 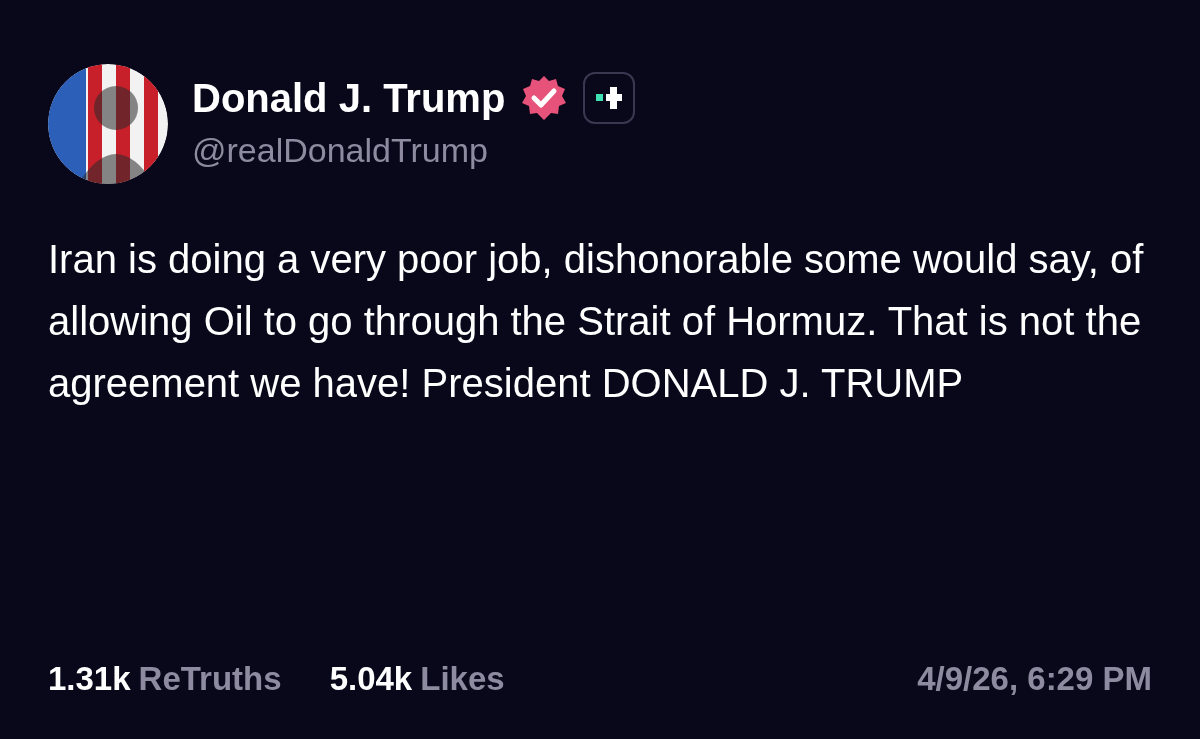 I want to click on display-name: Donald J. Trump, so click(x=349, y=98).